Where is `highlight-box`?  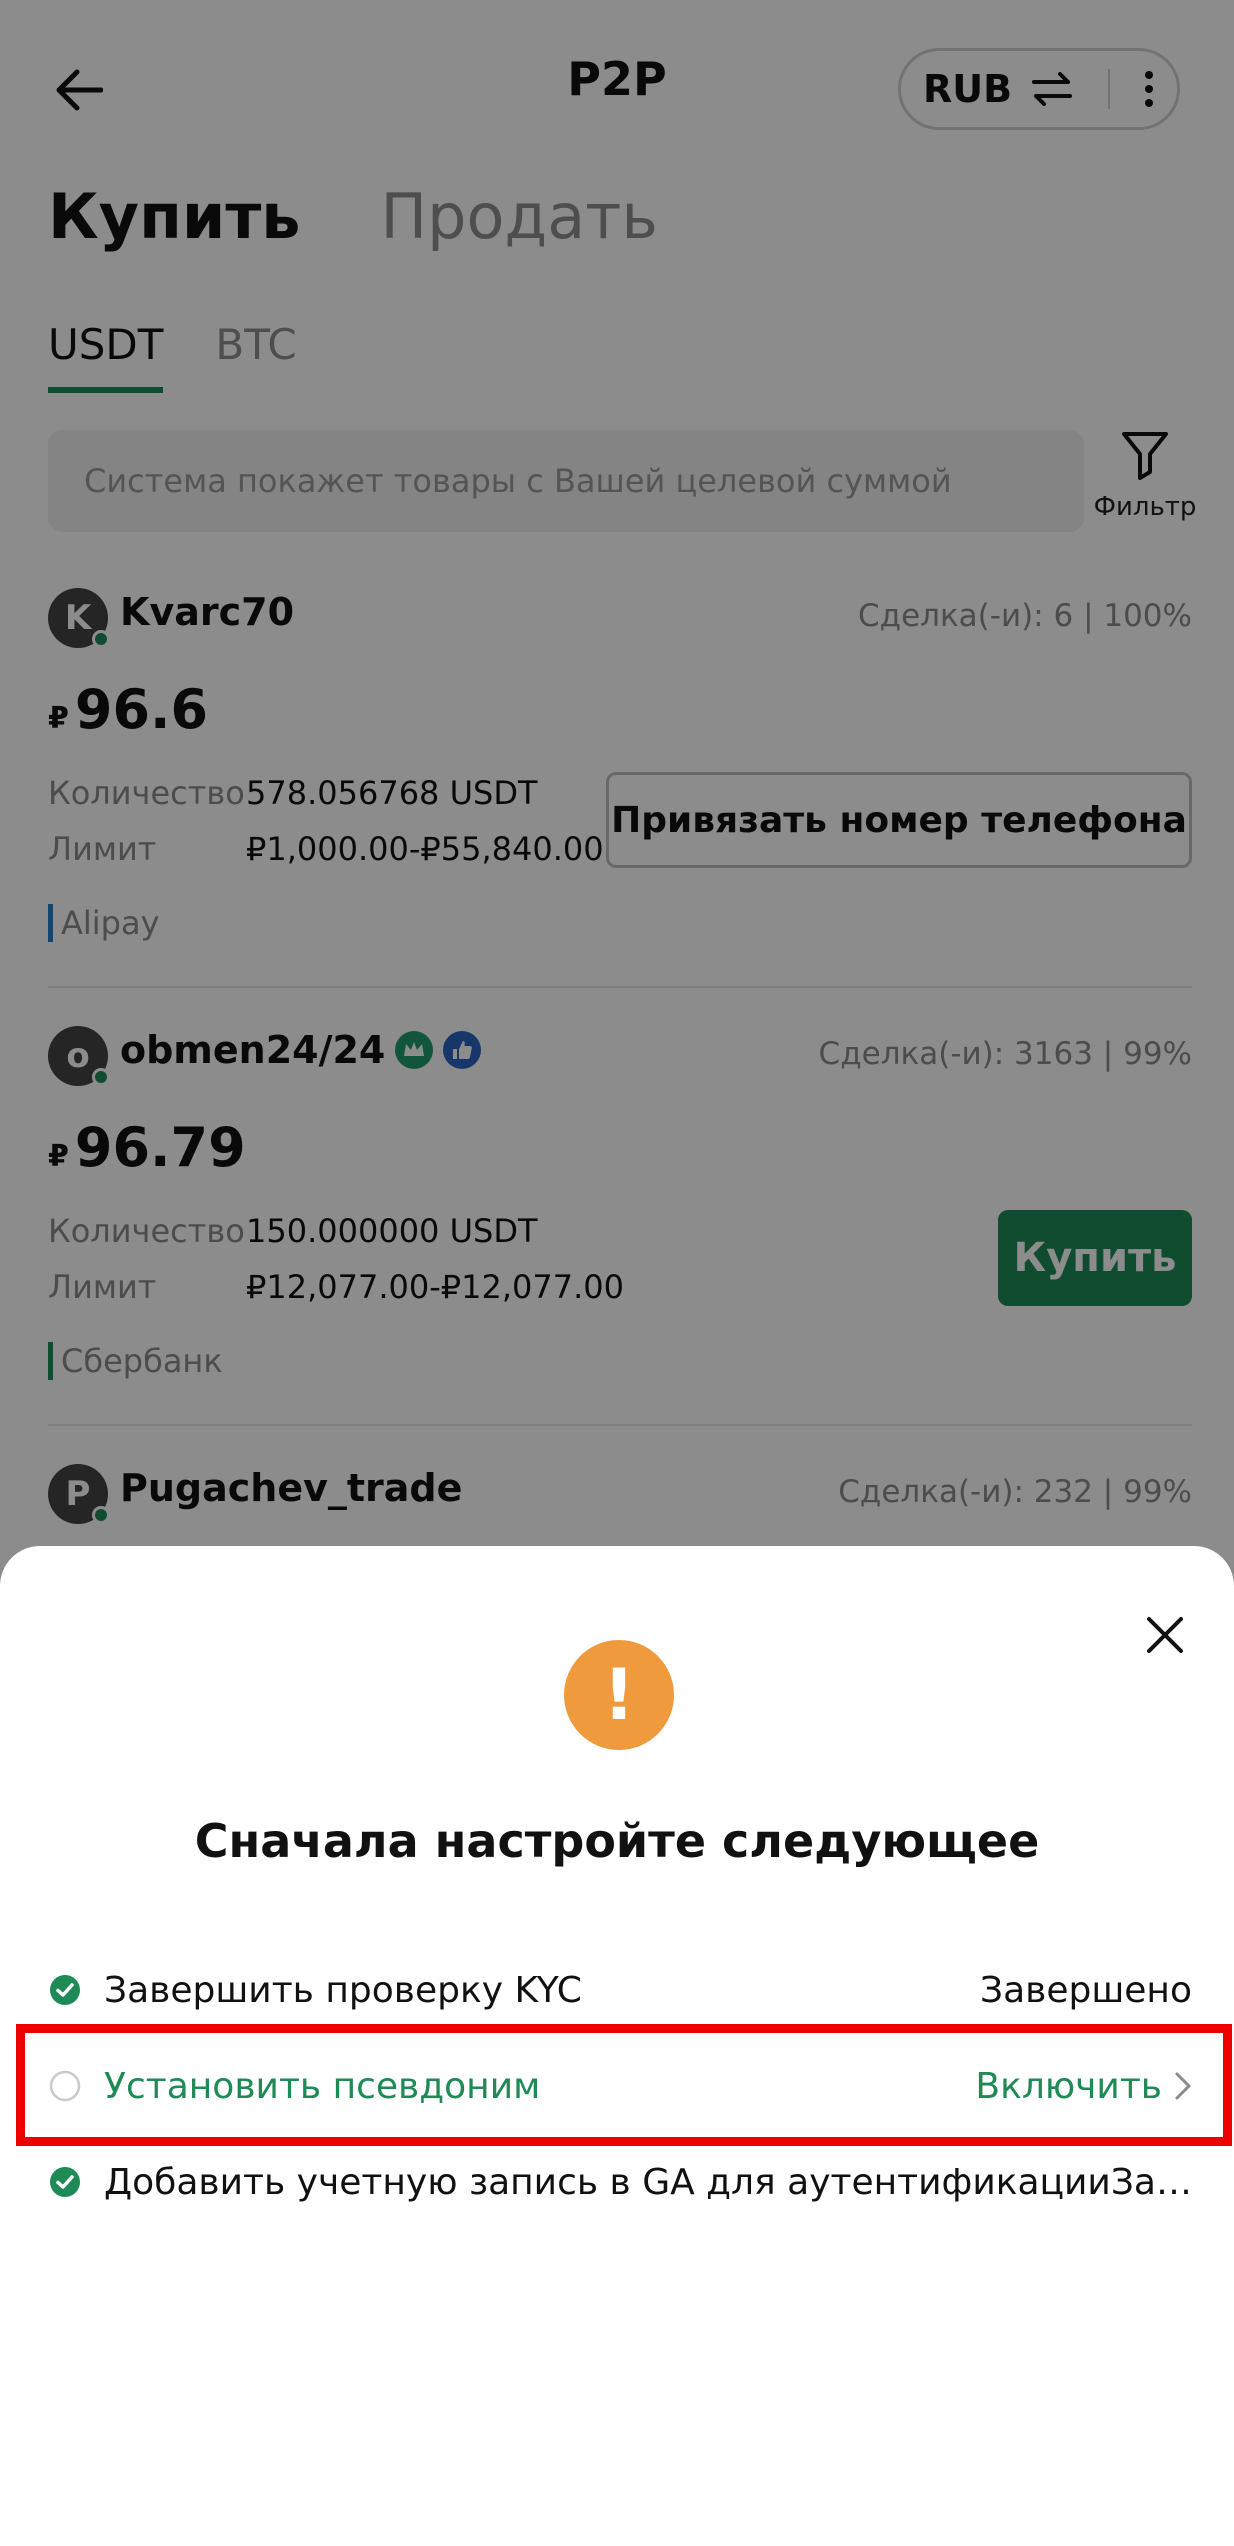
highlight-box is located at coordinates (624, 2085).